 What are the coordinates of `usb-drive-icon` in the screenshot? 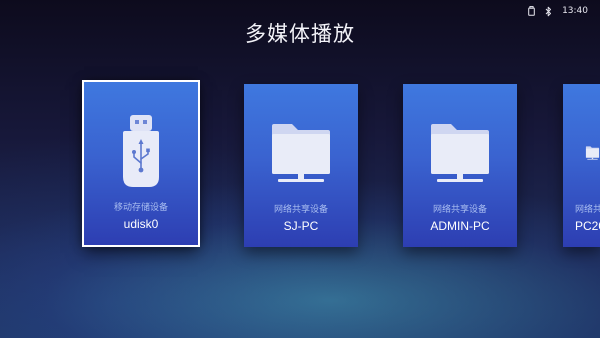 It's located at (141, 151).